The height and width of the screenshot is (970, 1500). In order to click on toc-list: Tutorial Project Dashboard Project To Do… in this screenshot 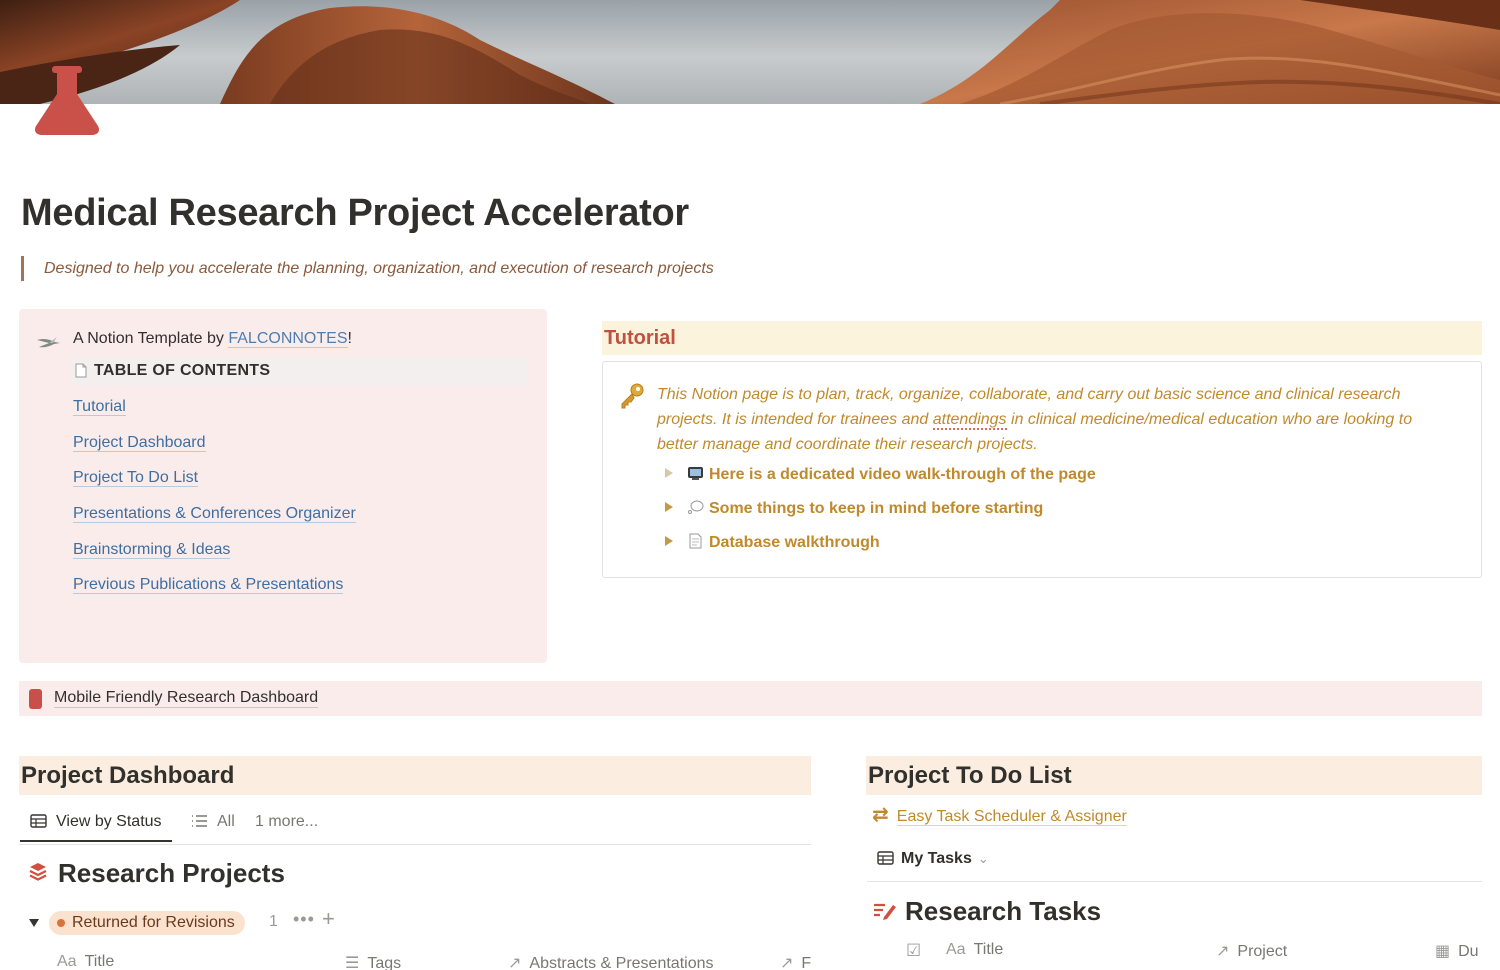, I will do `click(214, 505)`.